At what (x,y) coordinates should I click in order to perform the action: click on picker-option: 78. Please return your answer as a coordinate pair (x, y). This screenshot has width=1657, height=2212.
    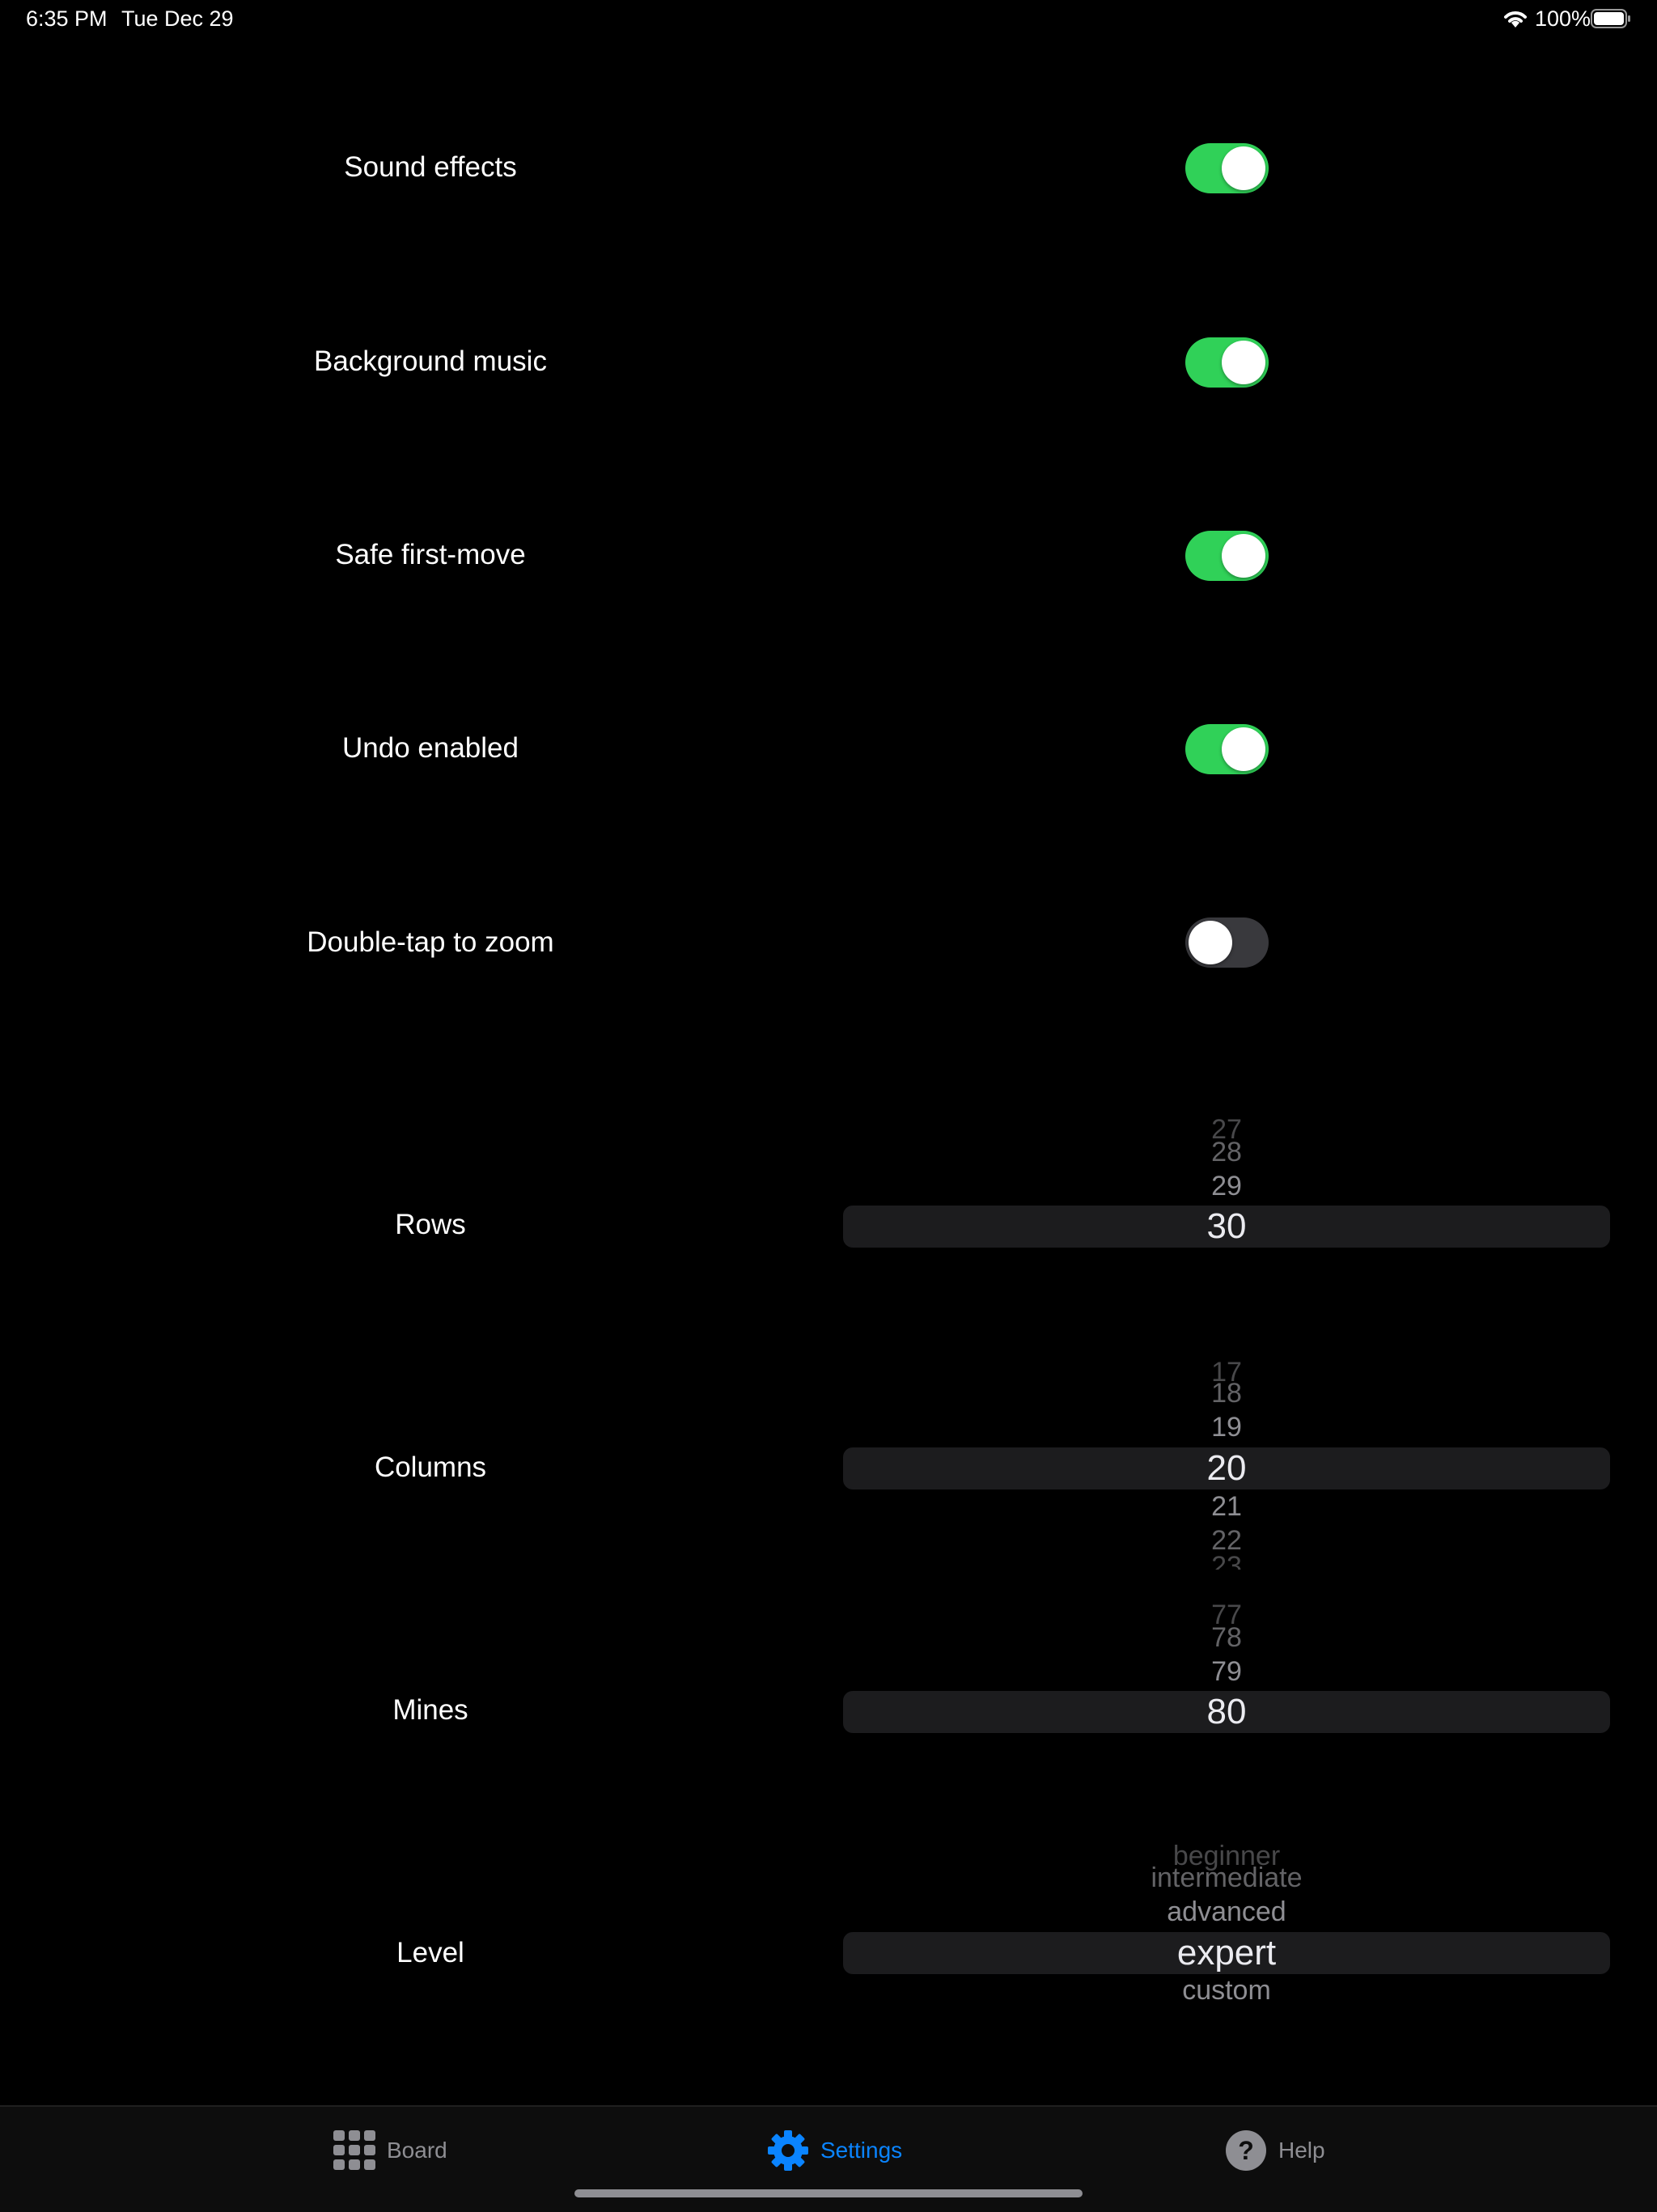
    Looking at the image, I should click on (1226, 1637).